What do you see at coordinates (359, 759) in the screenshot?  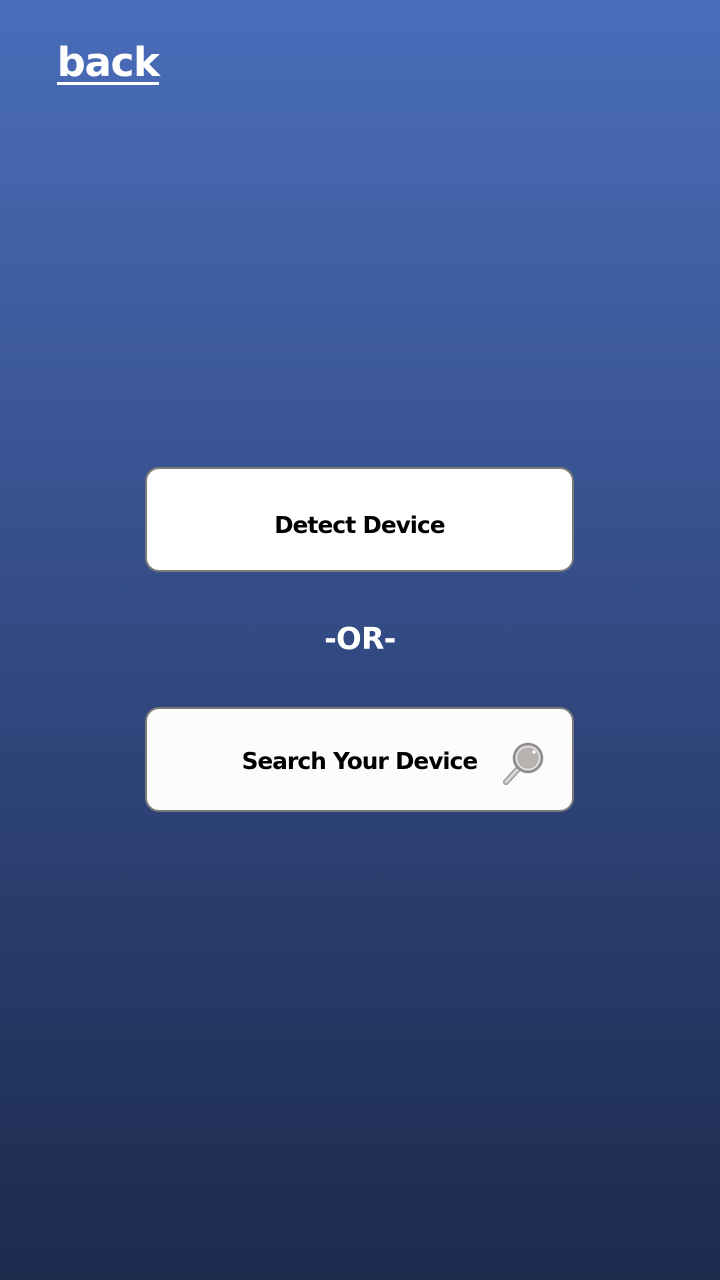 I see `search-device-button: Search Your Device` at bounding box center [359, 759].